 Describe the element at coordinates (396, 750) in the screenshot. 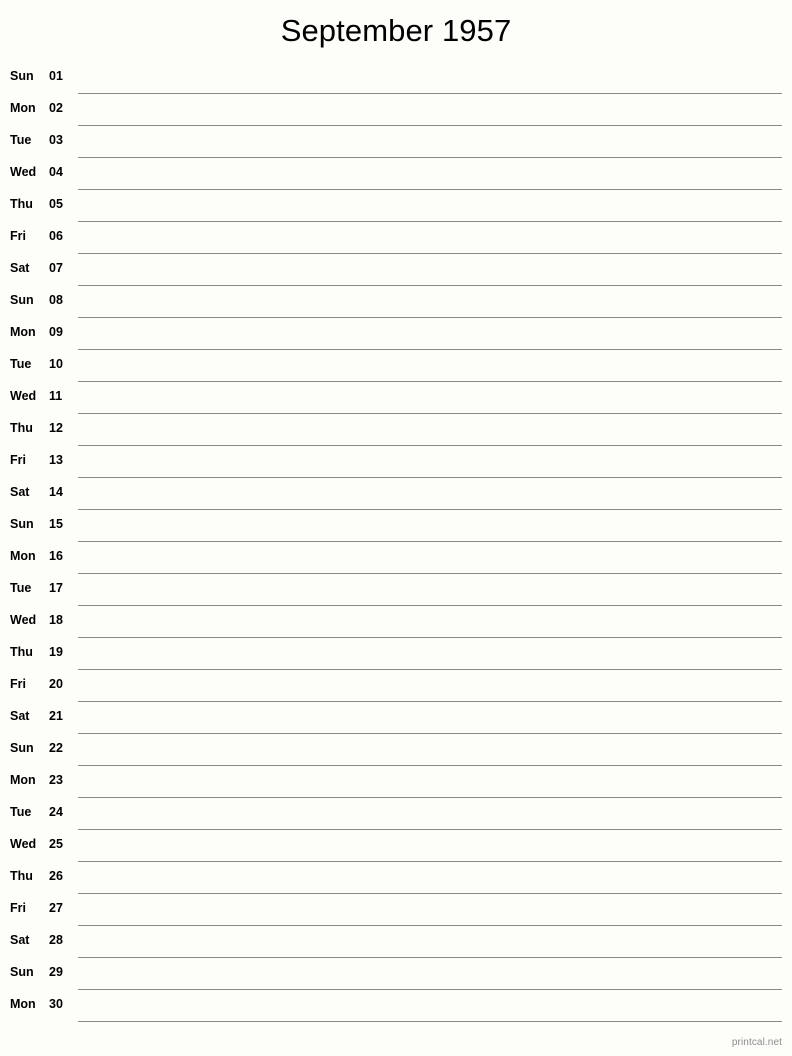

I see `day-row: Sun 22` at that location.